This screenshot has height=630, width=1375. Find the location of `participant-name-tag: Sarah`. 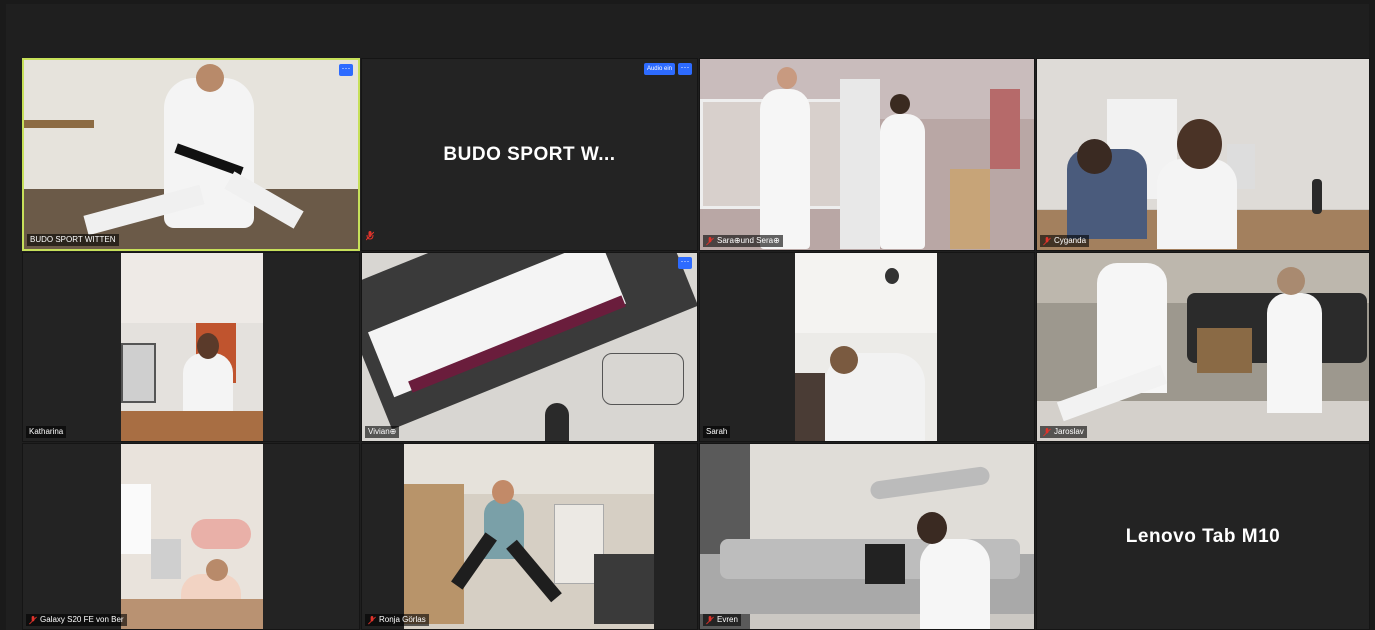

participant-name-tag: Sarah is located at coordinates (717, 432).